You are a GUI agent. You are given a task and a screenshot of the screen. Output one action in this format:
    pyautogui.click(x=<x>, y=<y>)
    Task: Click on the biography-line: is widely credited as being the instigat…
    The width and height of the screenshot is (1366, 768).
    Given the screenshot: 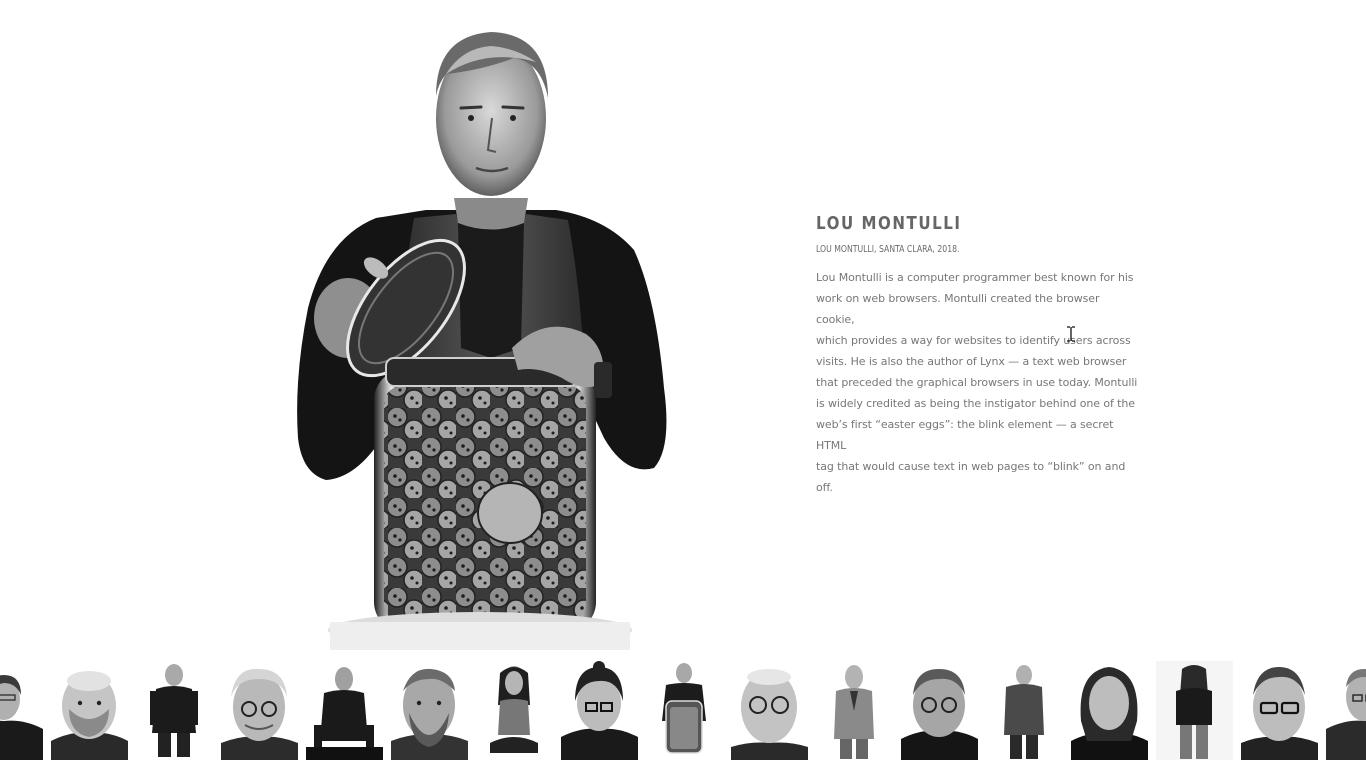 What is the action you would take?
    pyautogui.click(x=975, y=403)
    